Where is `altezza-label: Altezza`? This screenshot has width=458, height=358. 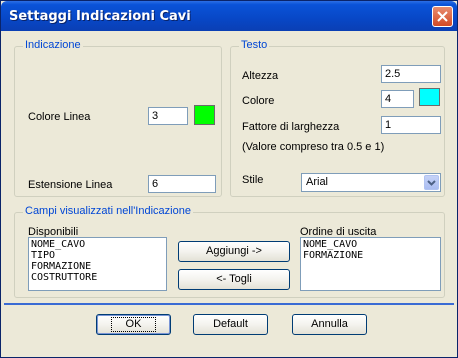
altezza-label: Altezza is located at coordinates (260, 76).